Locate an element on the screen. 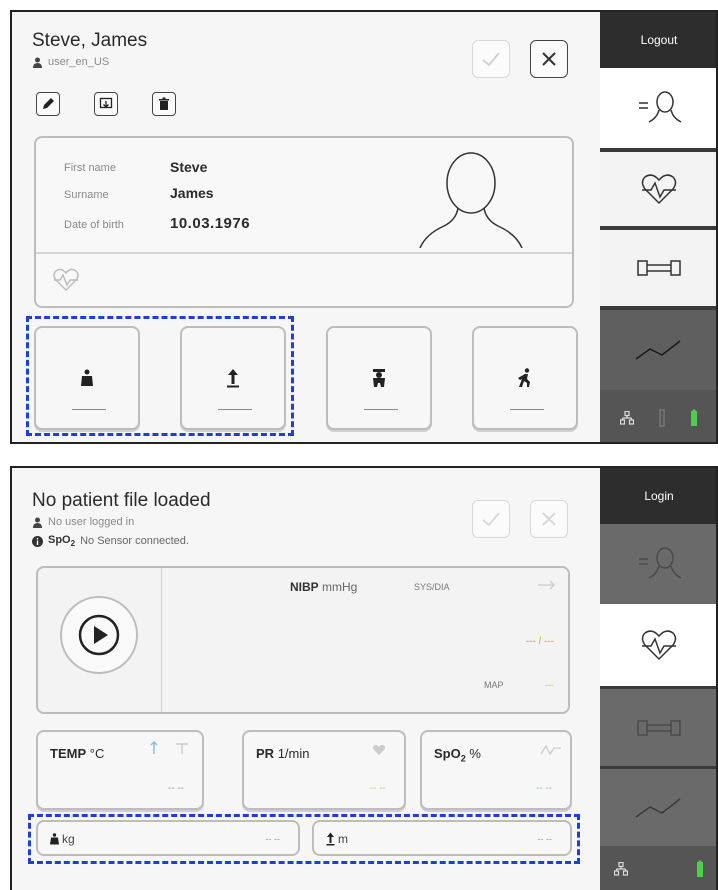 This screenshot has height=890, width=718. spo2-value: -- -- is located at coordinates (543, 788).